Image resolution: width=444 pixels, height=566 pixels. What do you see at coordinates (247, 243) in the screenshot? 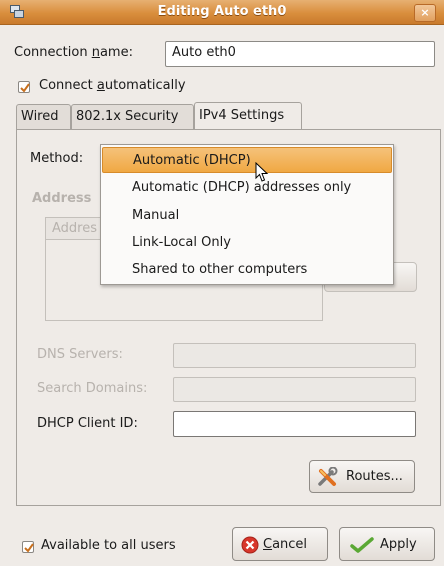
I see `menu-item-link-local-only: Link-Local Only` at bounding box center [247, 243].